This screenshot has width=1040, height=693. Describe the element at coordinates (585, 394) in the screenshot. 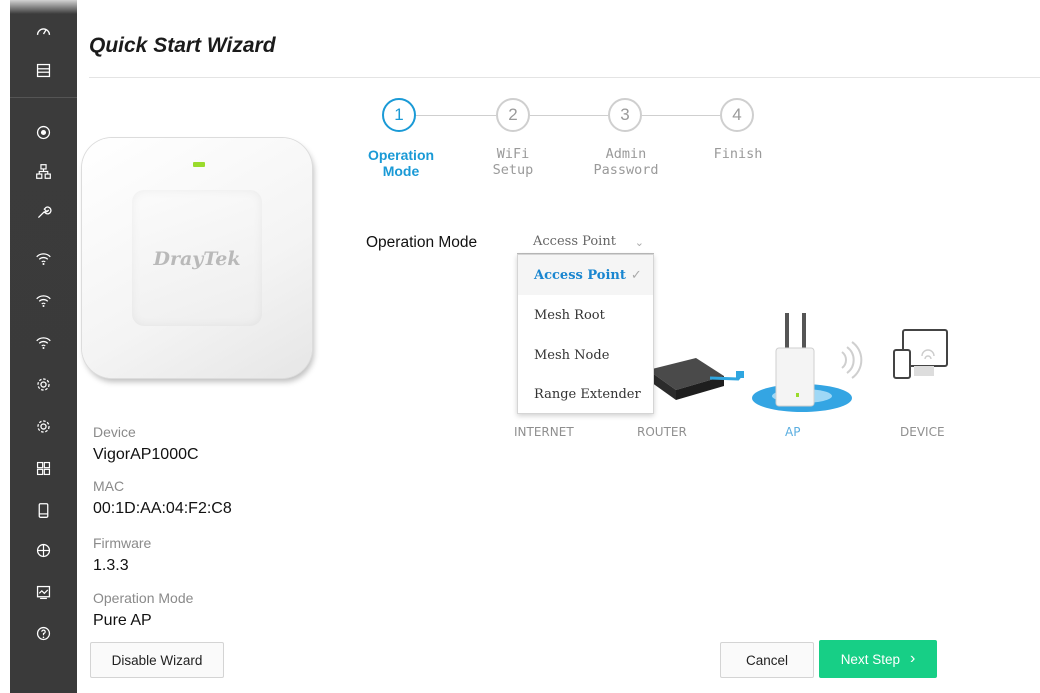

I see `dropdown-option-range-extender: Range Extender` at that location.